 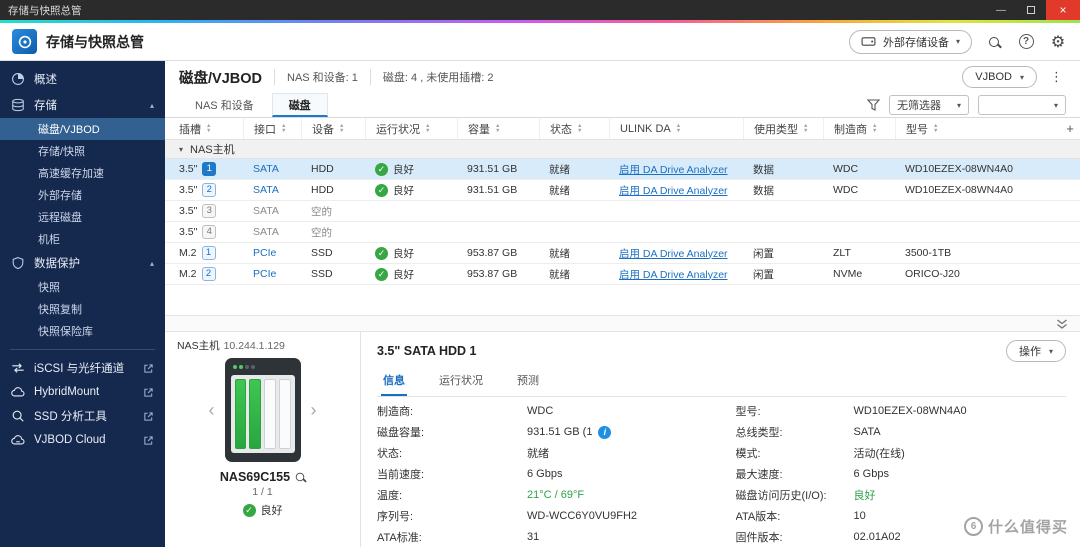 I want to click on table-row: 3.5" 3 SATA 空的, so click(x=622, y=211).